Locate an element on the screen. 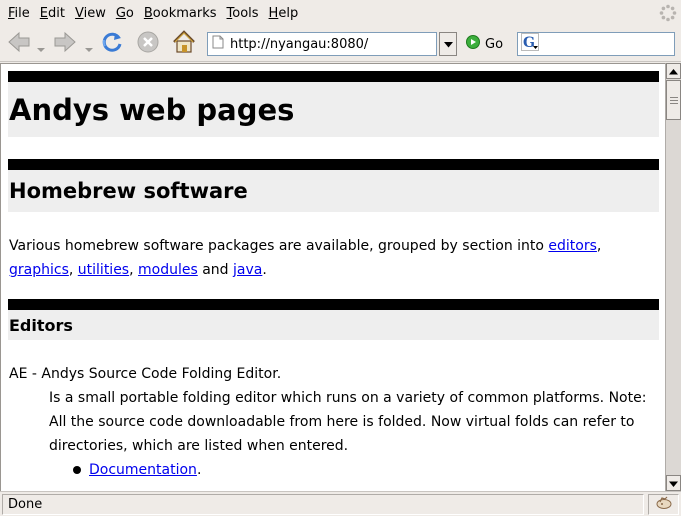 This screenshot has height=516, width=681. link-editors: editors is located at coordinates (572, 246).